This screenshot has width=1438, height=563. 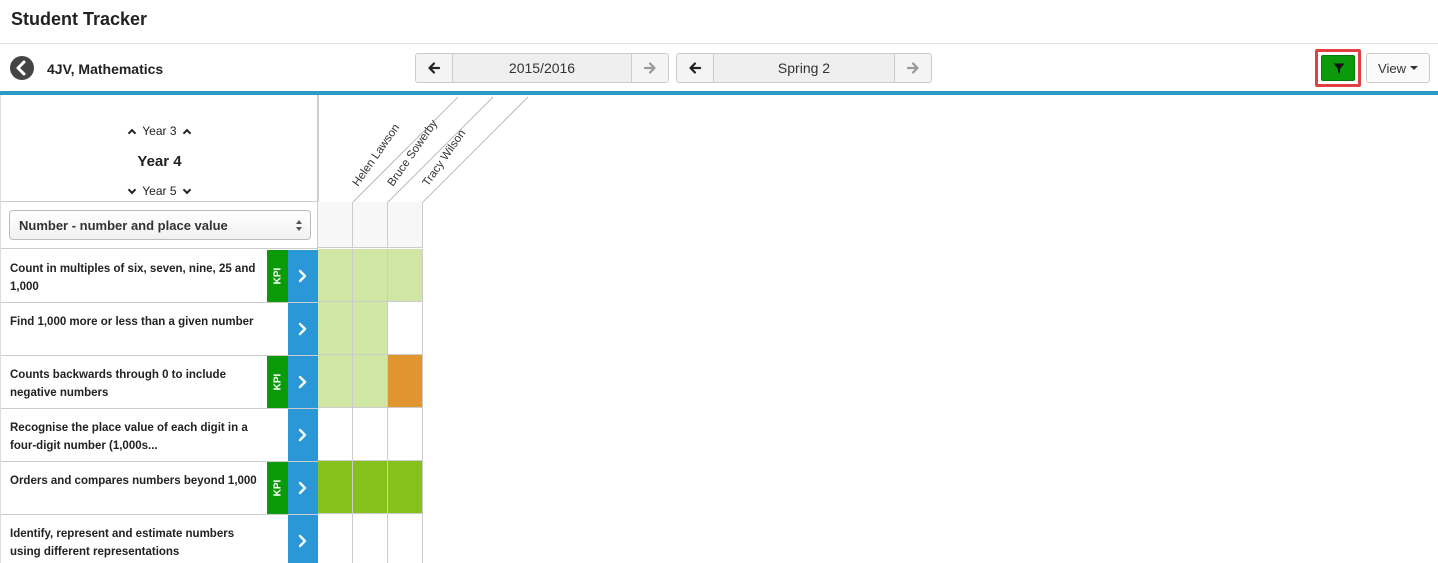 I want to click on filter-button-highlight, so click(x=1338, y=68).